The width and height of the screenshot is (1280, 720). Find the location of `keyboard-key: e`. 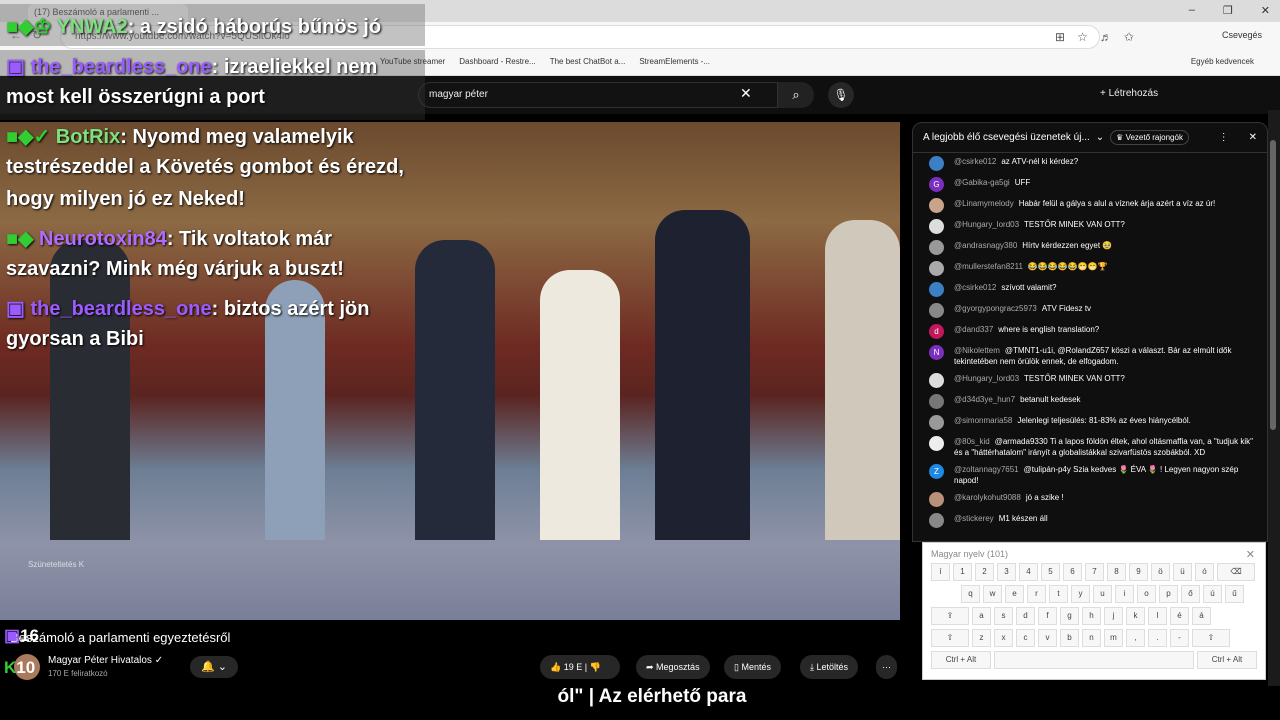

keyboard-key: e is located at coordinates (1014, 594).